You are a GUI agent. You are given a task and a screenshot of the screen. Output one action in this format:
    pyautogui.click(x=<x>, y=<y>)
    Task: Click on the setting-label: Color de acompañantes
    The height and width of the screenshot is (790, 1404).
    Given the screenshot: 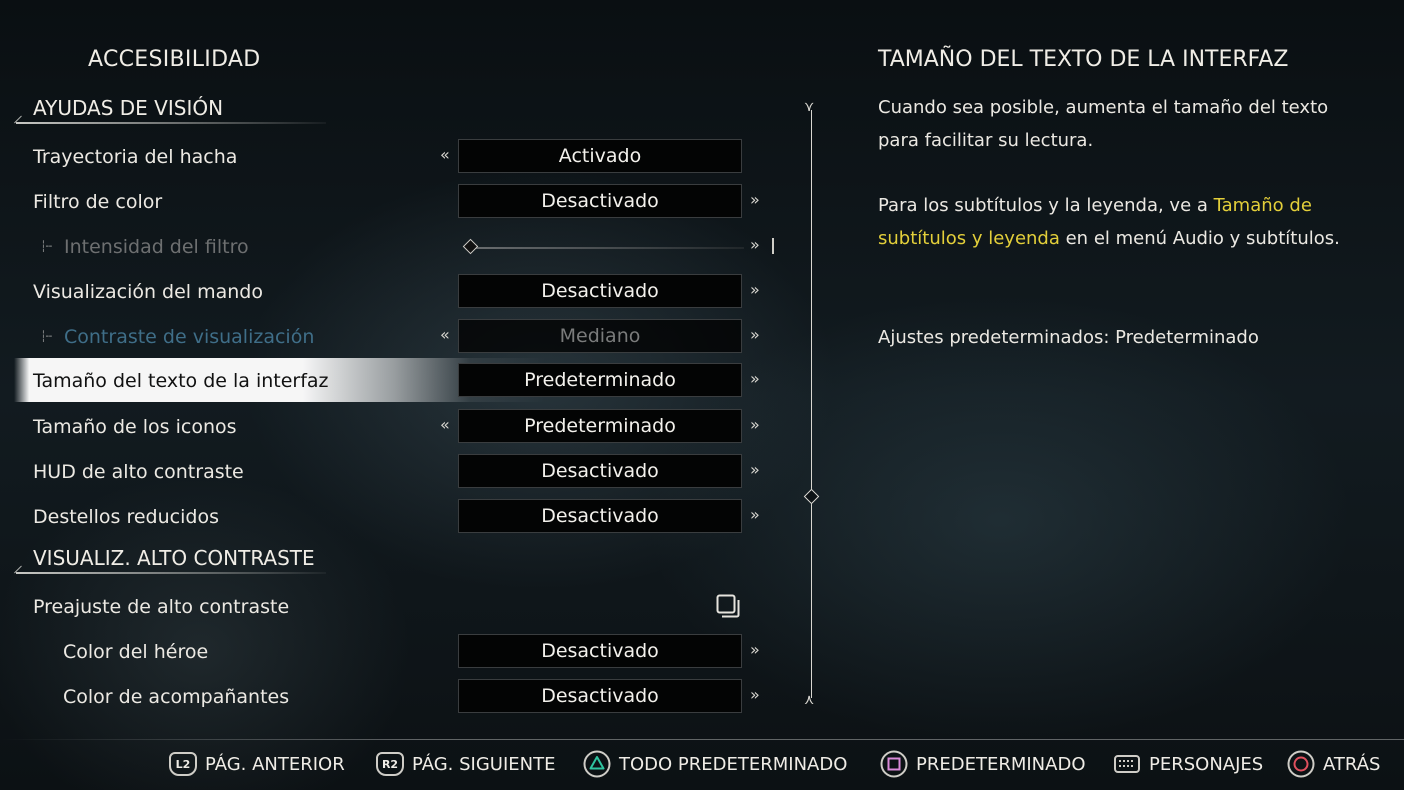 What is the action you would take?
    pyautogui.click(x=176, y=697)
    